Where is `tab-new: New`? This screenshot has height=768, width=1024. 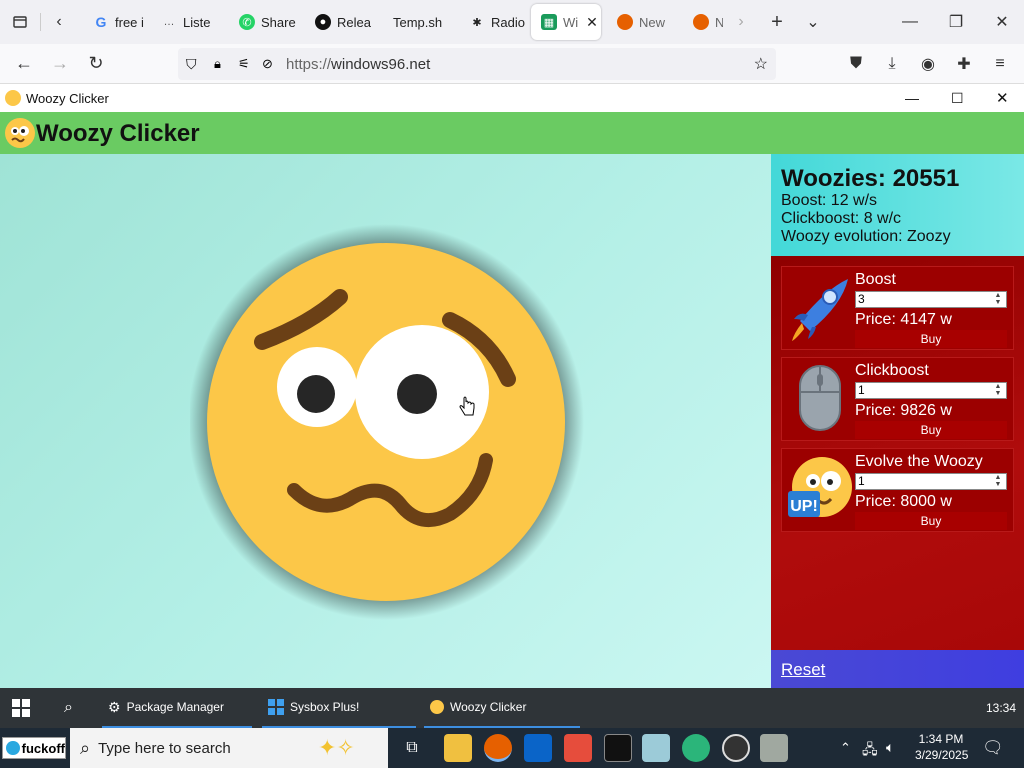 tab-new: New is located at coordinates (645, 22).